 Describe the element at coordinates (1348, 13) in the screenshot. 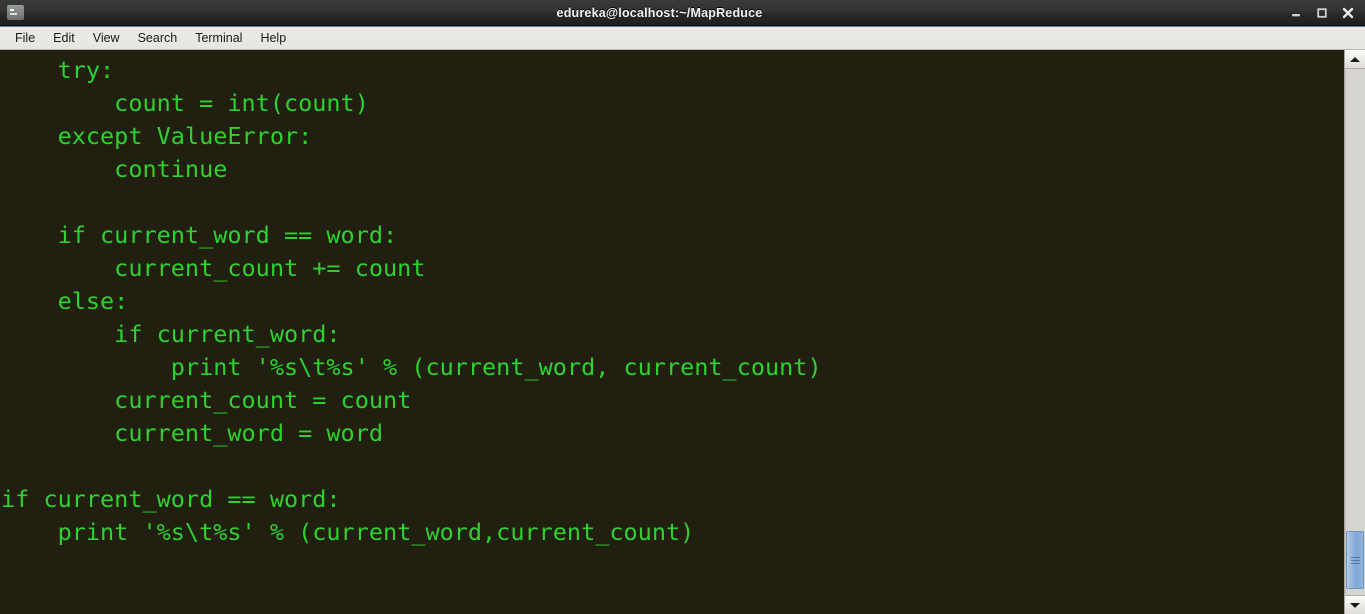

I see `close-icon` at that location.